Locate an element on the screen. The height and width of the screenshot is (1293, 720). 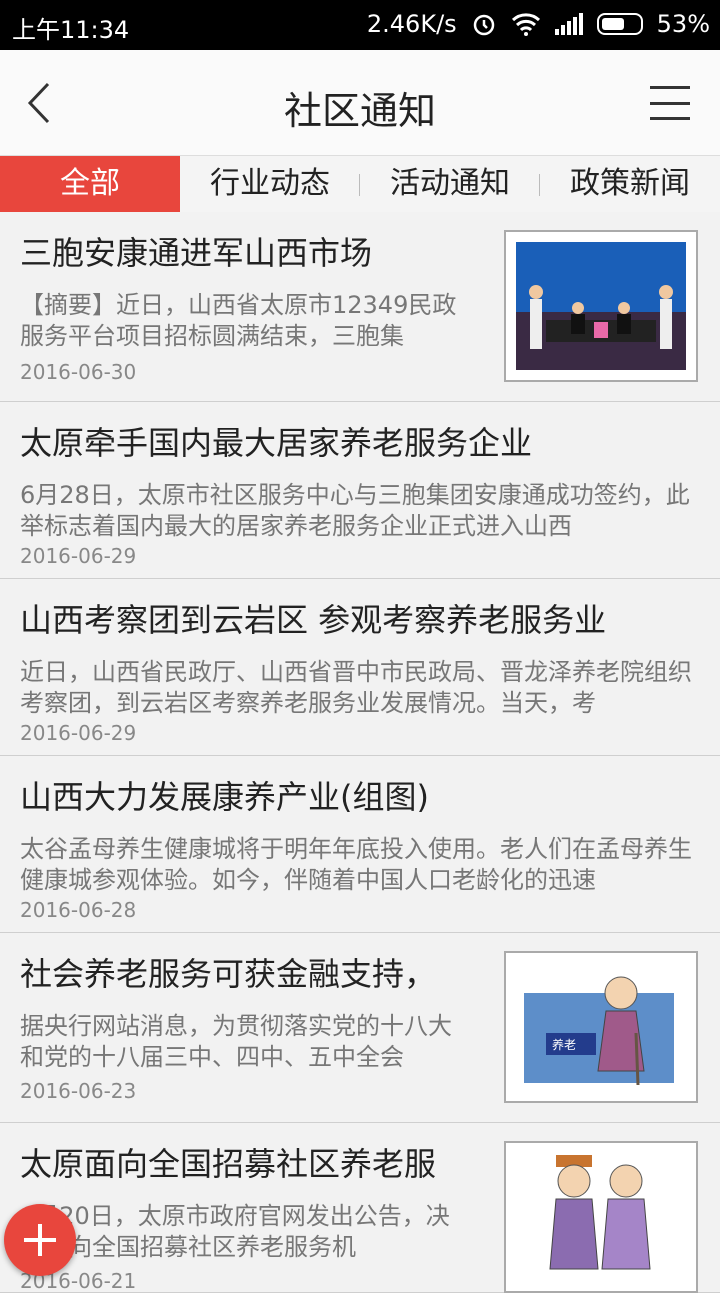
elderly-cartoon: 养老 is located at coordinates (601, 1027).